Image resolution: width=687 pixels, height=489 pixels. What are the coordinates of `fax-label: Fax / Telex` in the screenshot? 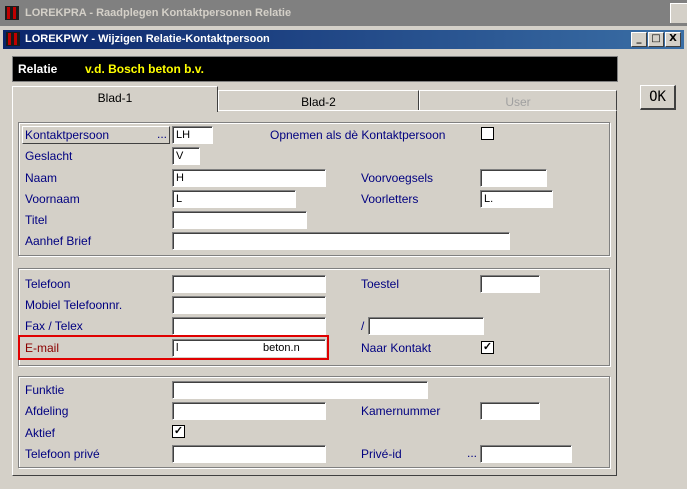 It's located at (54, 326).